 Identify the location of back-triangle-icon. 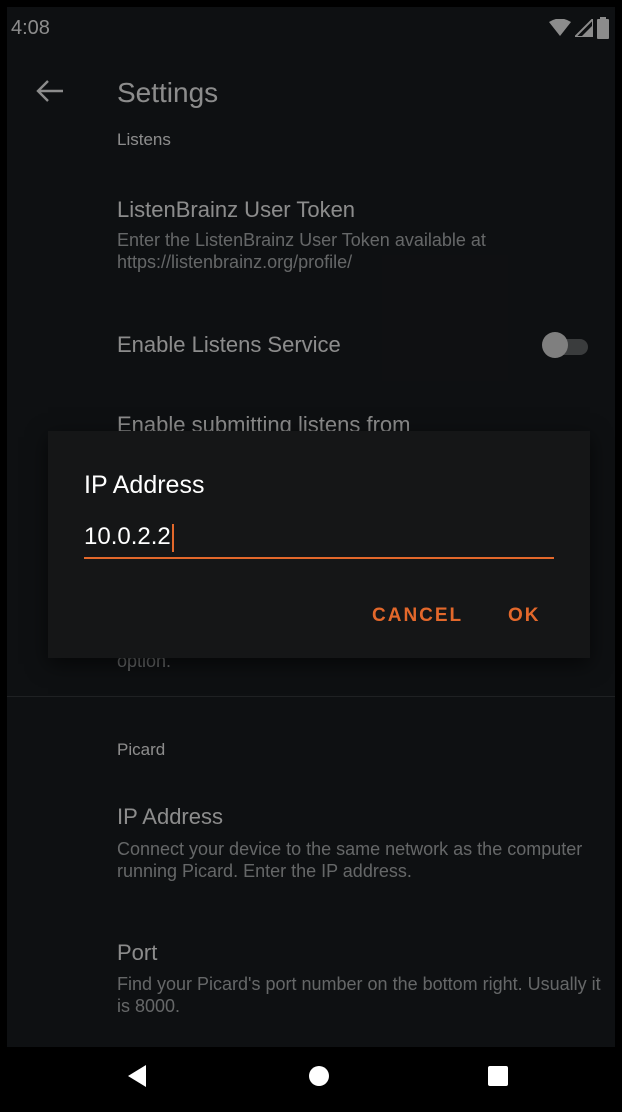
(137, 1076).